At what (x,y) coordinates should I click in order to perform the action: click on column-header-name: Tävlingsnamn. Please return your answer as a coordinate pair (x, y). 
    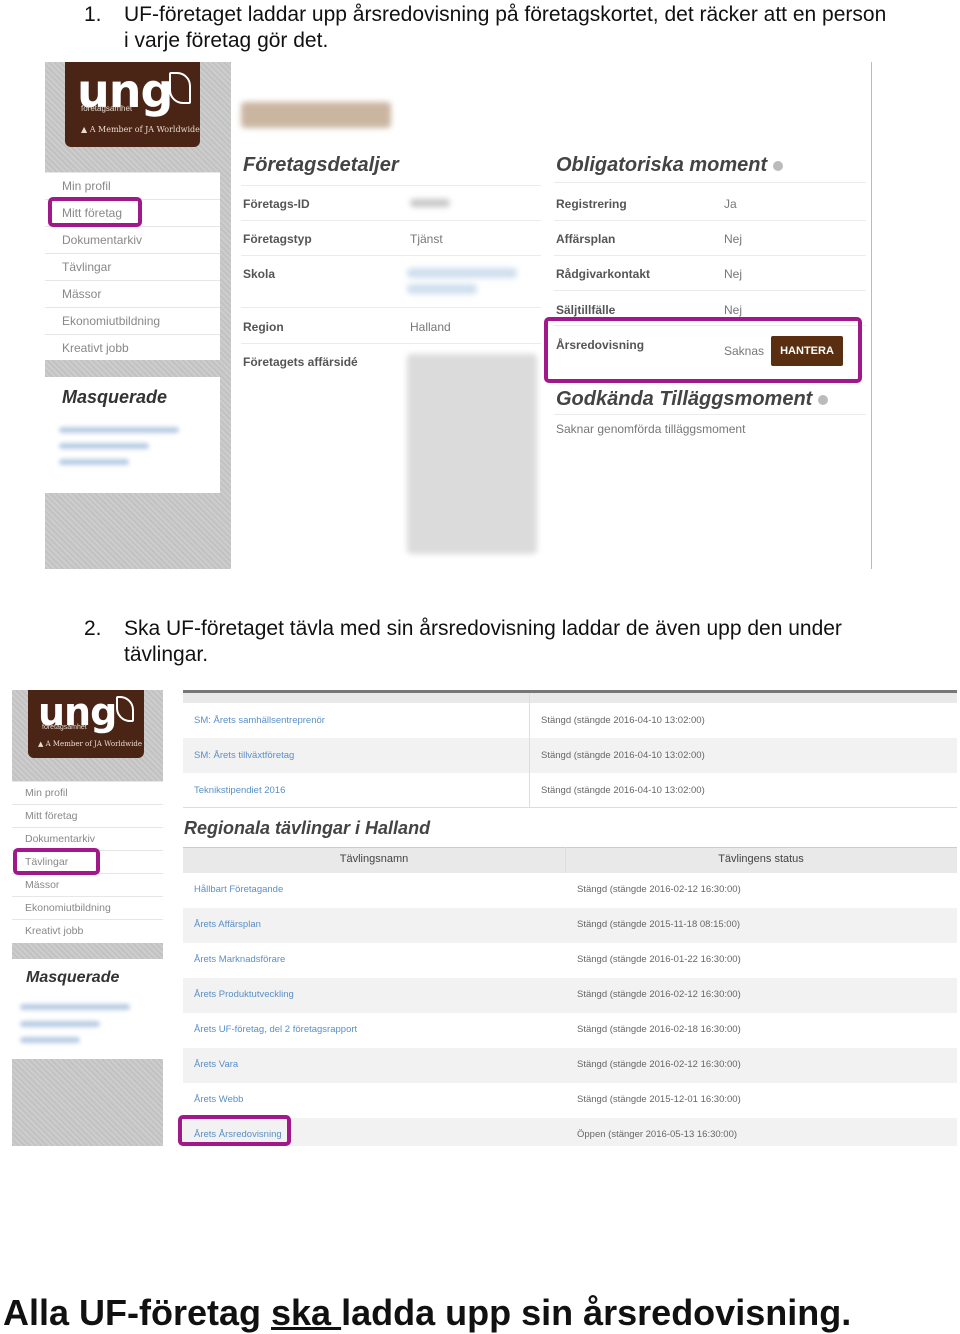
    Looking at the image, I should click on (374, 859).